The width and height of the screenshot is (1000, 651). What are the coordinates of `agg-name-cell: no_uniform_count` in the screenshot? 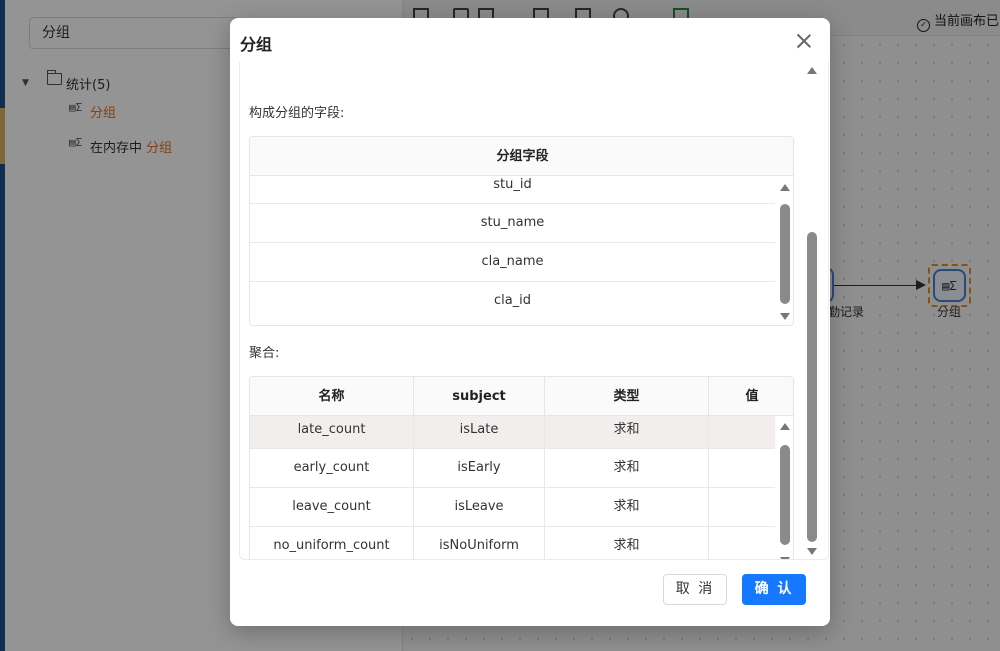 It's located at (332, 543).